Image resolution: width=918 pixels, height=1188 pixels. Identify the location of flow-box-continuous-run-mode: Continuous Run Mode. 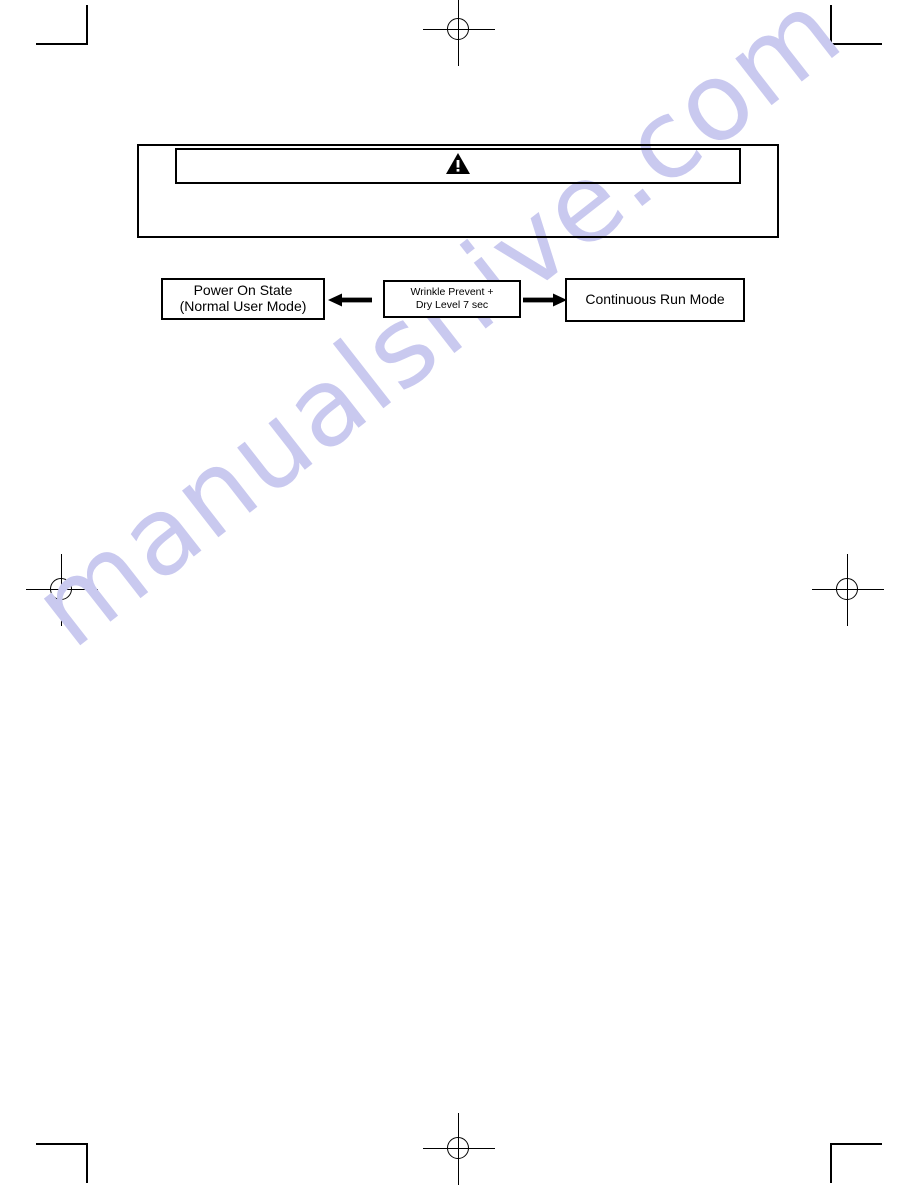
(655, 300).